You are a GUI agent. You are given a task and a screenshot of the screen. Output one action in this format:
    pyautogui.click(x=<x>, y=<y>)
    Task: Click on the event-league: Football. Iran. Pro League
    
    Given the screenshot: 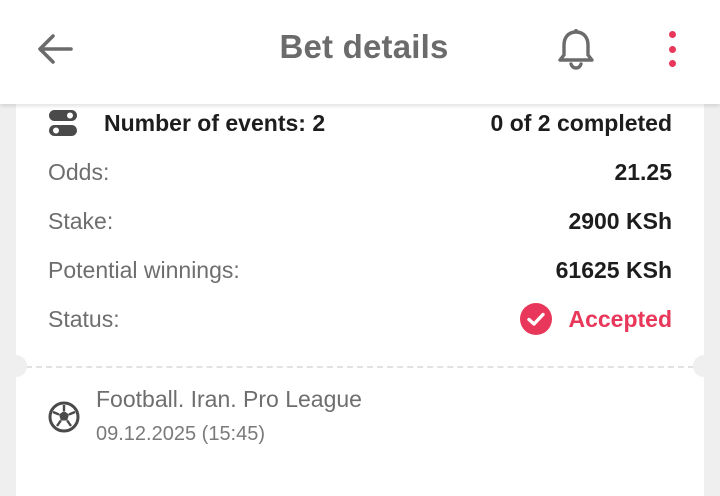 What is the action you would take?
    pyautogui.click(x=229, y=399)
    